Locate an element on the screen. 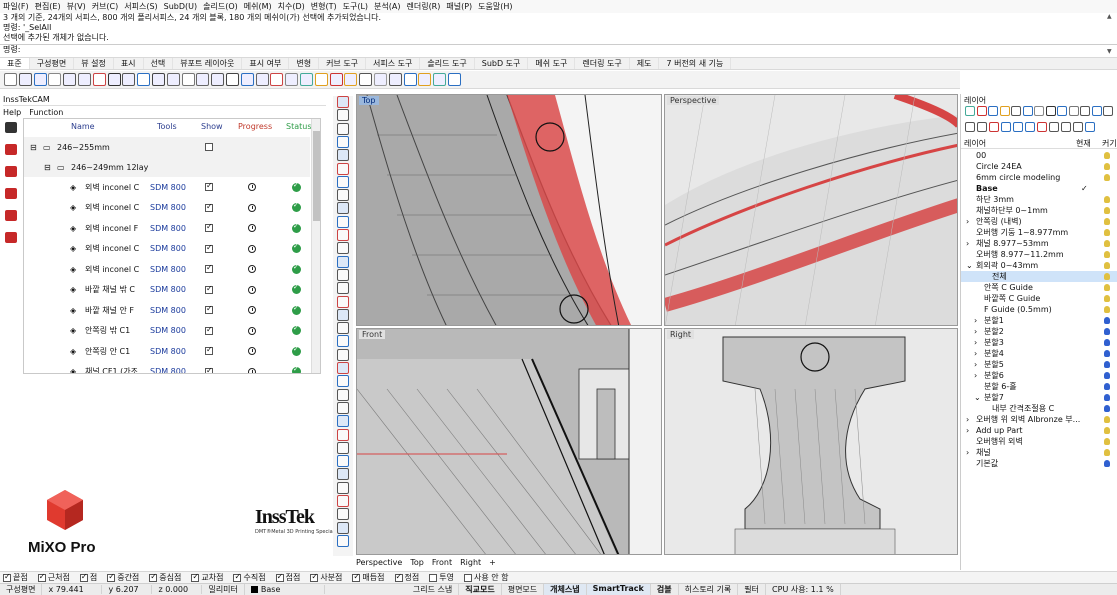 This screenshot has height=595, width=1117. light-icon is located at coordinates (321, 79).